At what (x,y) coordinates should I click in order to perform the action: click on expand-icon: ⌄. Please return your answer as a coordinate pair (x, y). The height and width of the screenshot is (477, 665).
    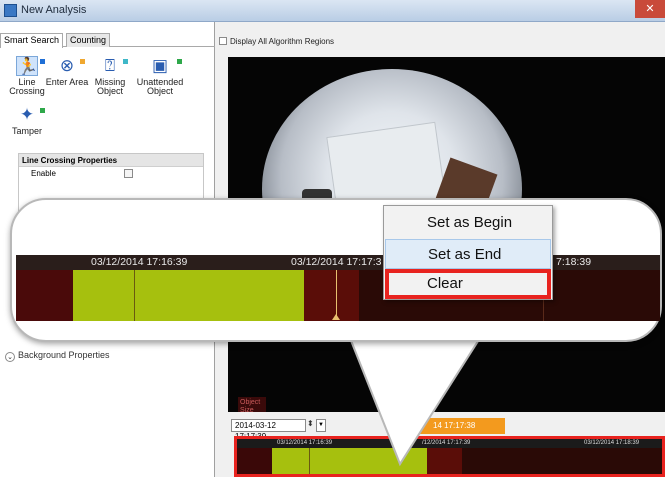
    Looking at the image, I should click on (10, 357).